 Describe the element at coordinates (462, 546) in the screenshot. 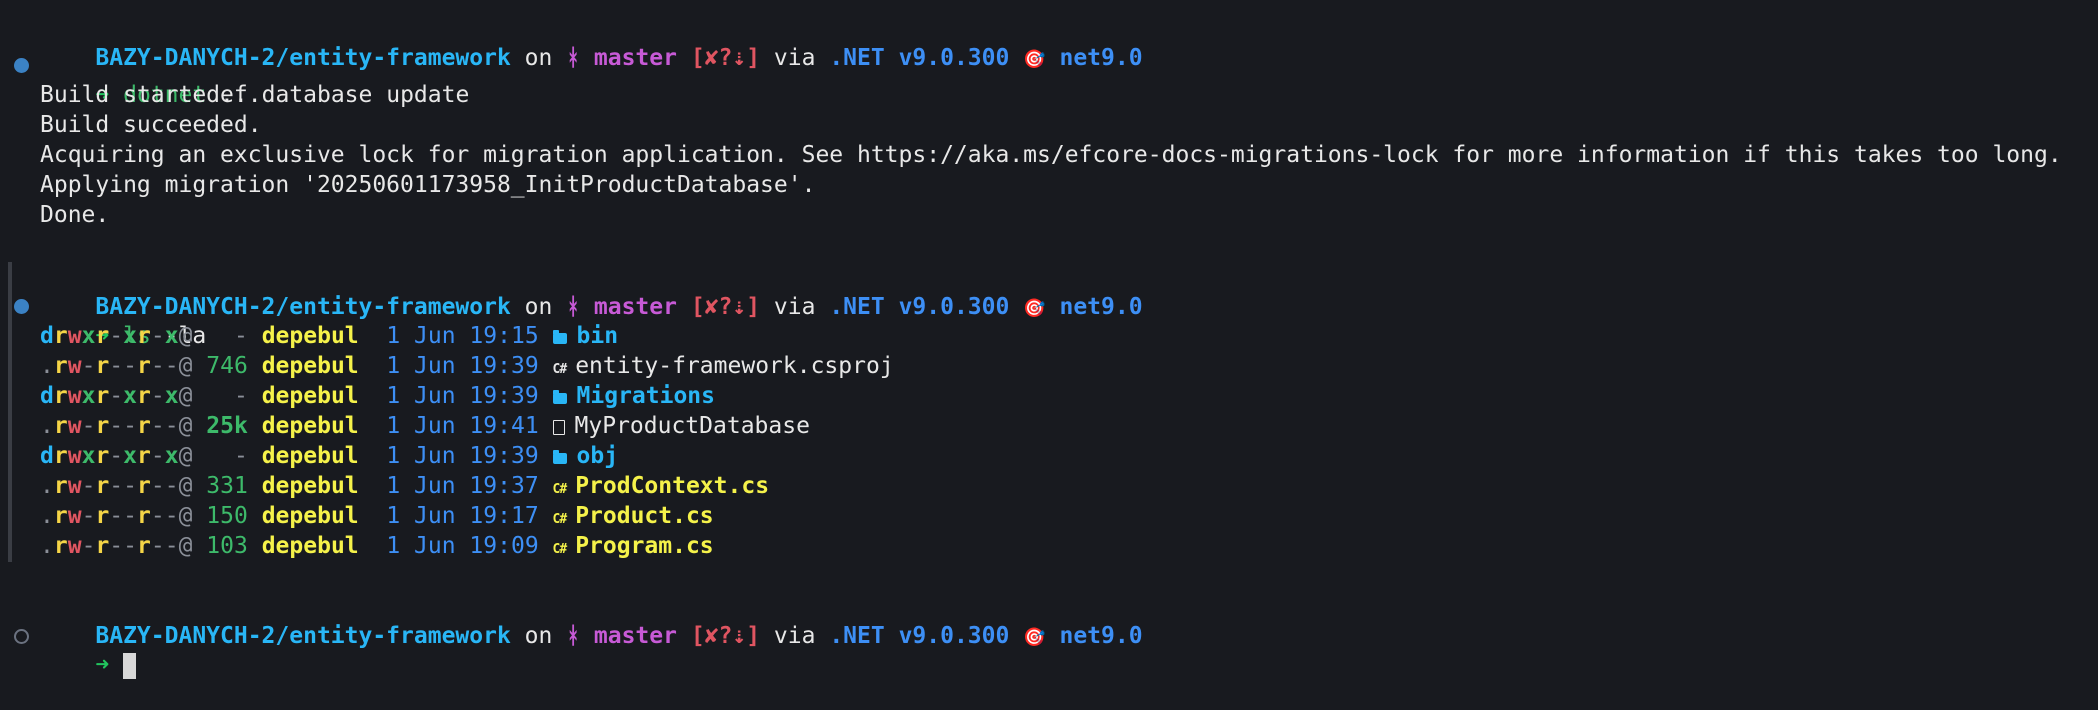

I see `file-date: 1 Jun 19:09` at that location.